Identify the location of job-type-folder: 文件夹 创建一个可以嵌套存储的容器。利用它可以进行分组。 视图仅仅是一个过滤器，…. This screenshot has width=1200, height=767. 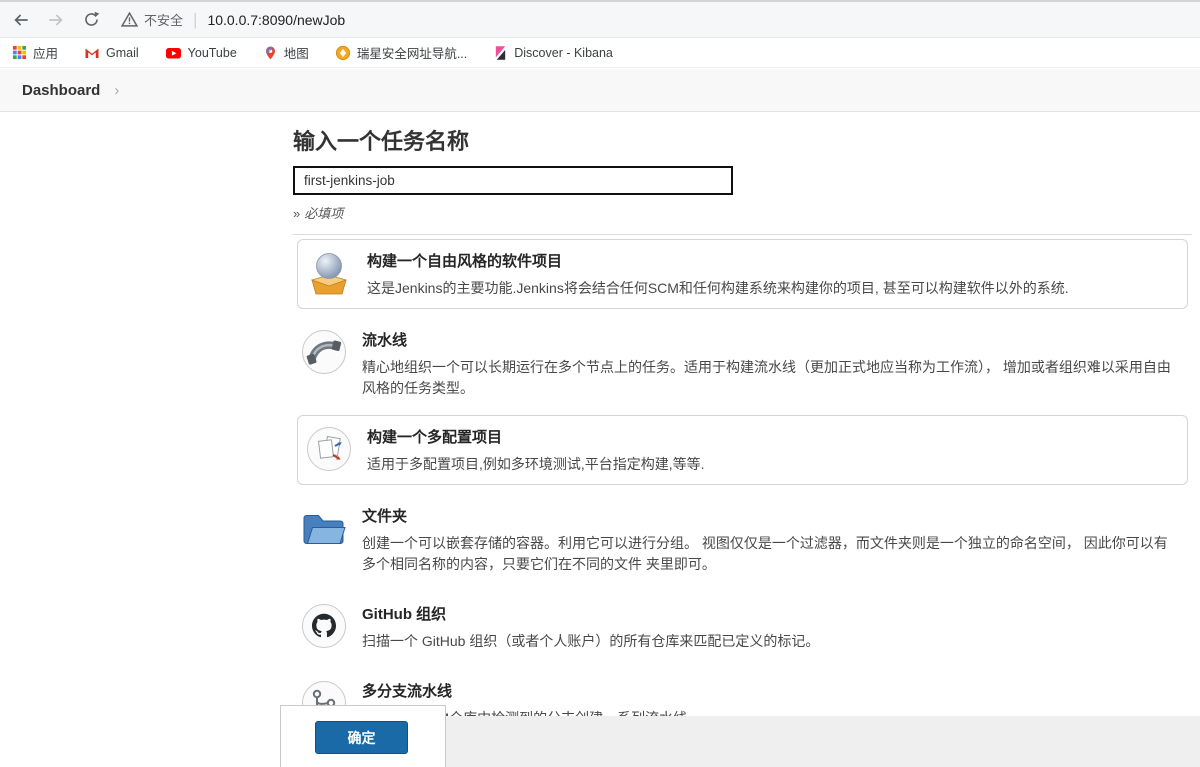
(742, 538).